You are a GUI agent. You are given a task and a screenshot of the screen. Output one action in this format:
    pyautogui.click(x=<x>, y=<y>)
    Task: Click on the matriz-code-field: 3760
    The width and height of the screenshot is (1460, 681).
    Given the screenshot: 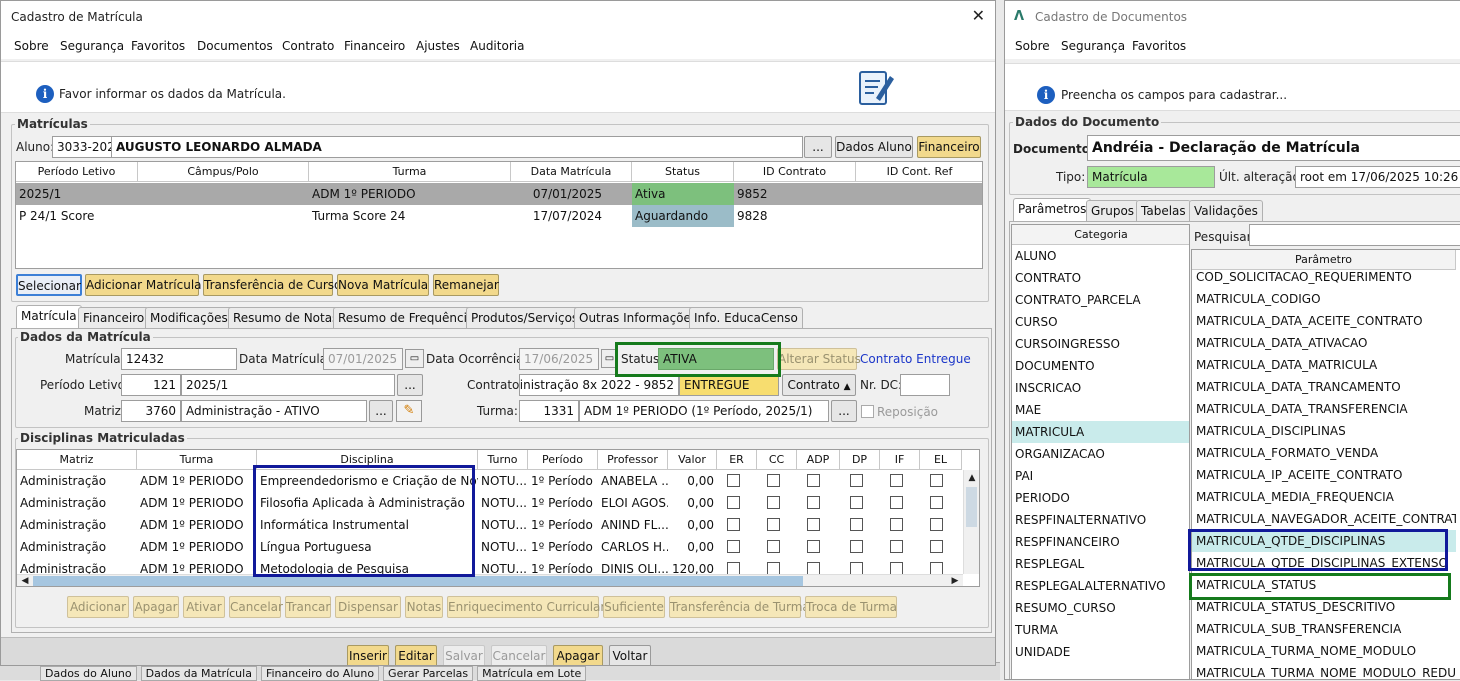 What is the action you would take?
    pyautogui.click(x=151, y=411)
    